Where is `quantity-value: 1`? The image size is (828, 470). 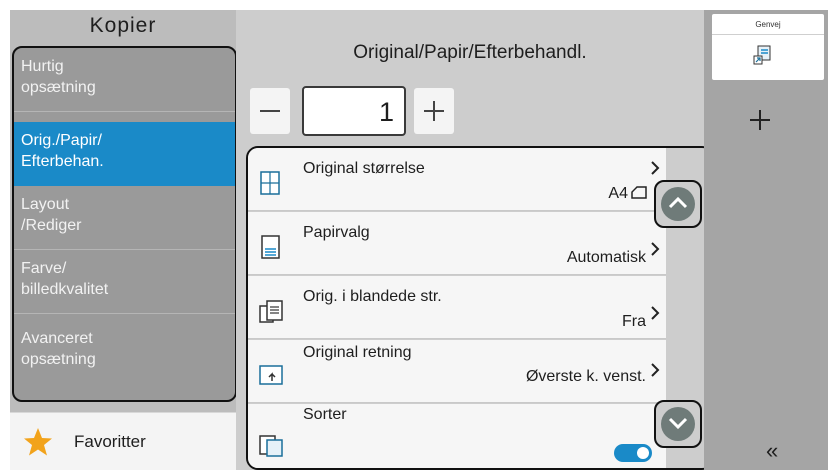
quantity-value: 1 is located at coordinates (386, 112).